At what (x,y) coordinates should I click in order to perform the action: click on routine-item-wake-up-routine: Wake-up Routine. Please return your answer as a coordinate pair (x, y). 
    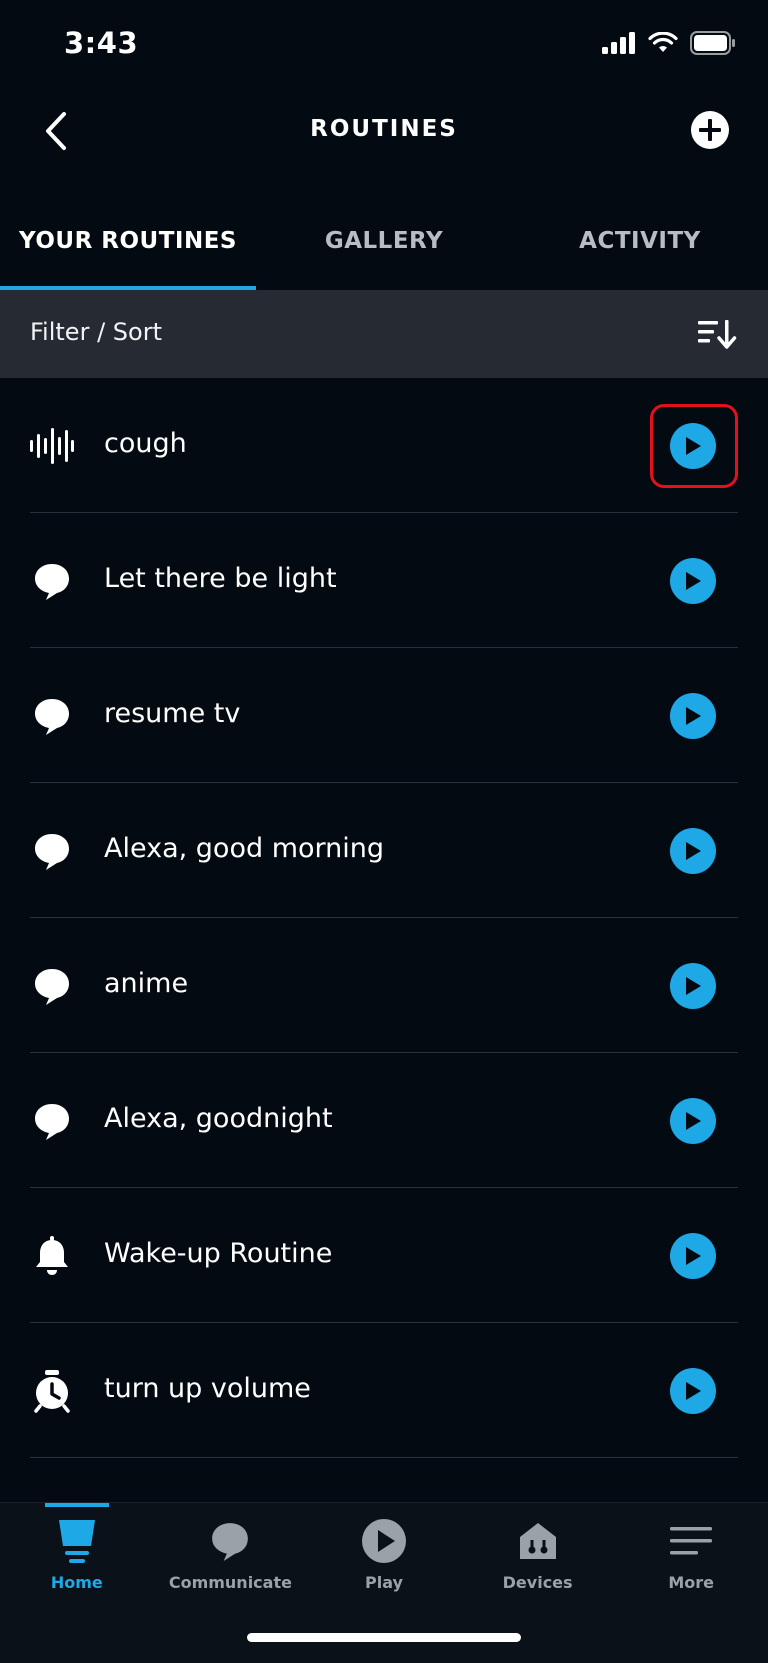
    Looking at the image, I should click on (384, 1255).